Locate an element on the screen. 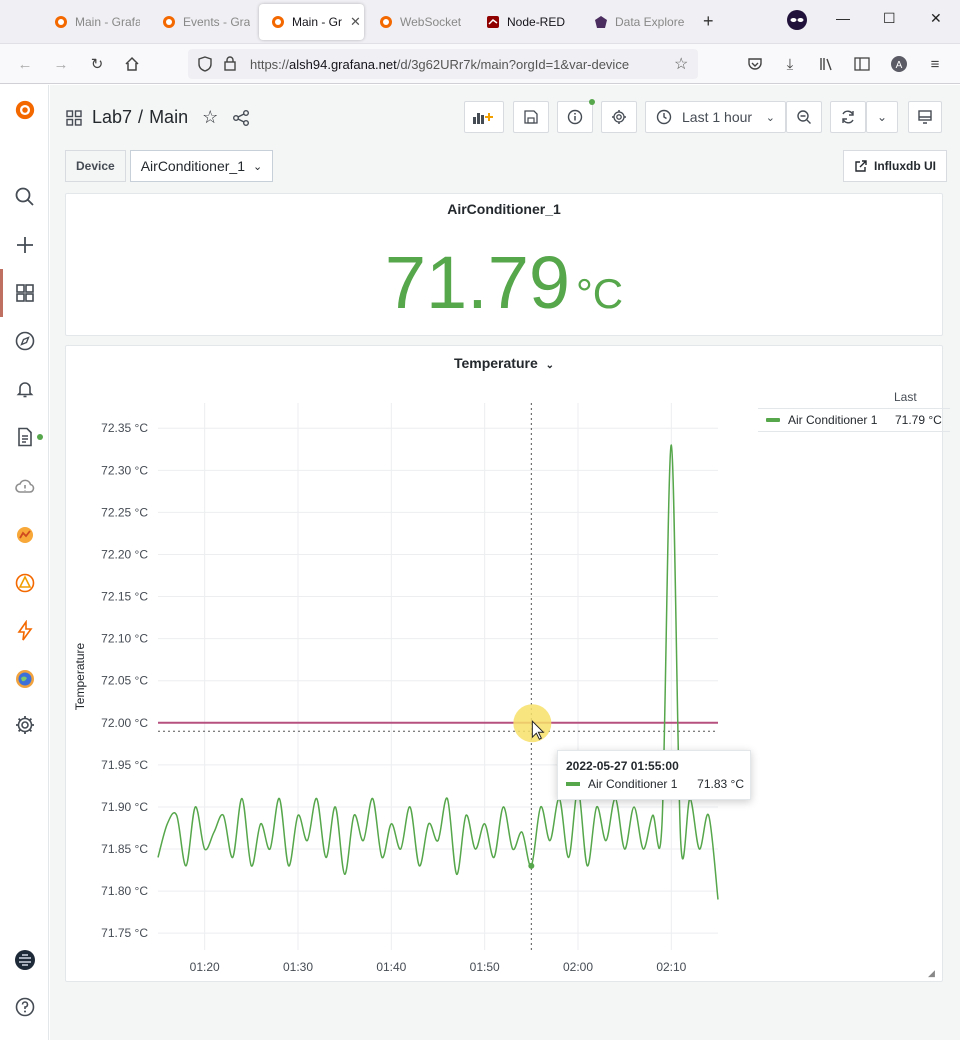 The image size is (960, 1040). globe-icon is located at coordinates (25, 679).